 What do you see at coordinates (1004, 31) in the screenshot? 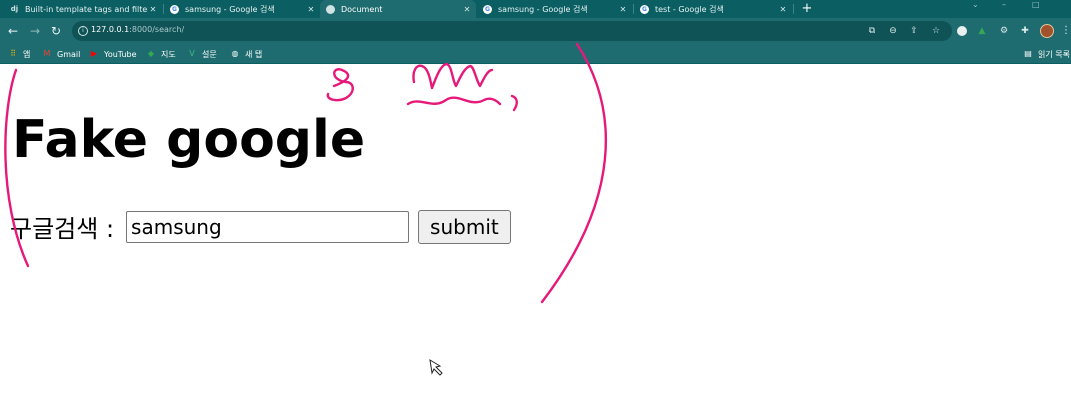
I see `settings-gear-icon: ⚙` at bounding box center [1004, 31].